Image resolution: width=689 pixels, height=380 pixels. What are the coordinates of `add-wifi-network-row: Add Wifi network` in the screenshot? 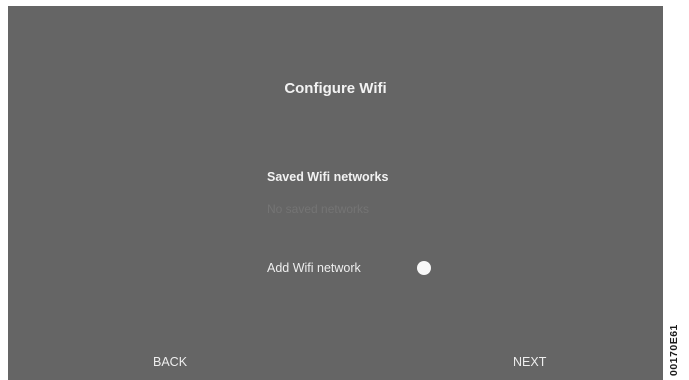 It's located at (352, 269).